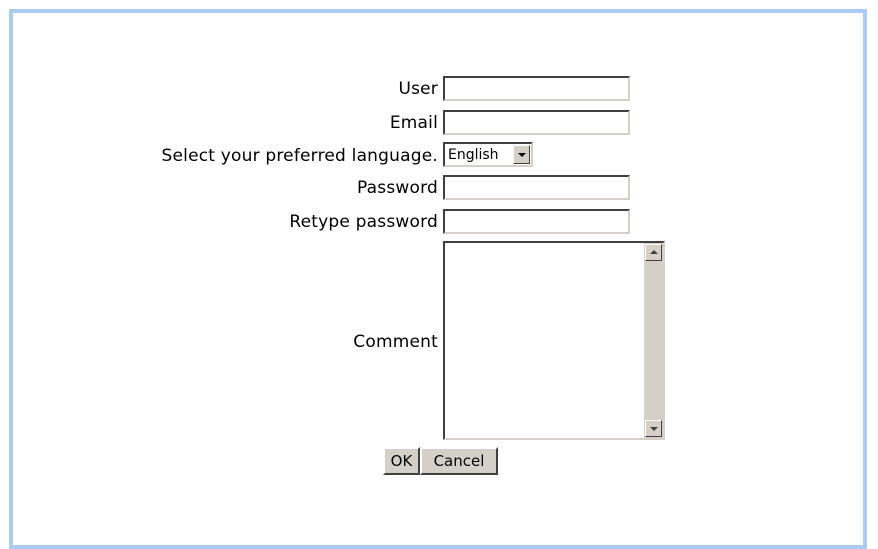 The image size is (878, 549). What do you see at coordinates (363, 222) in the screenshot?
I see `retype-password-label: Retype password` at bounding box center [363, 222].